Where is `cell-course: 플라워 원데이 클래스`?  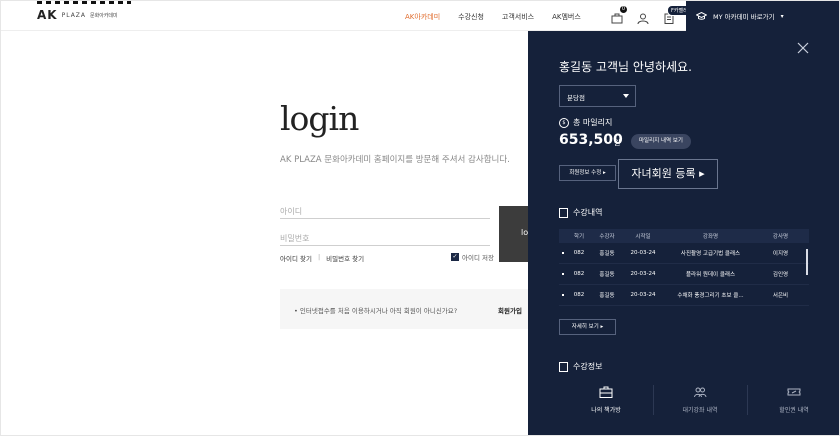
cell-course: 플라워 원데이 클래스 is located at coordinates (710, 275).